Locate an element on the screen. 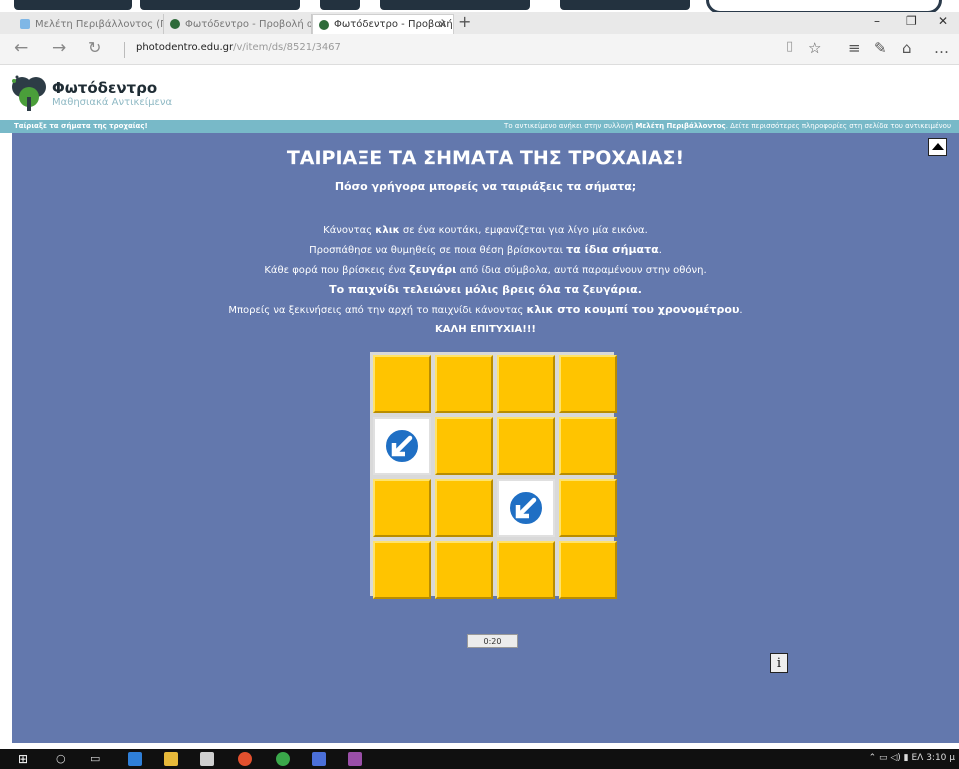 The width and height of the screenshot is (959, 769). web-note-icon: ✎ is located at coordinates (880, 48).